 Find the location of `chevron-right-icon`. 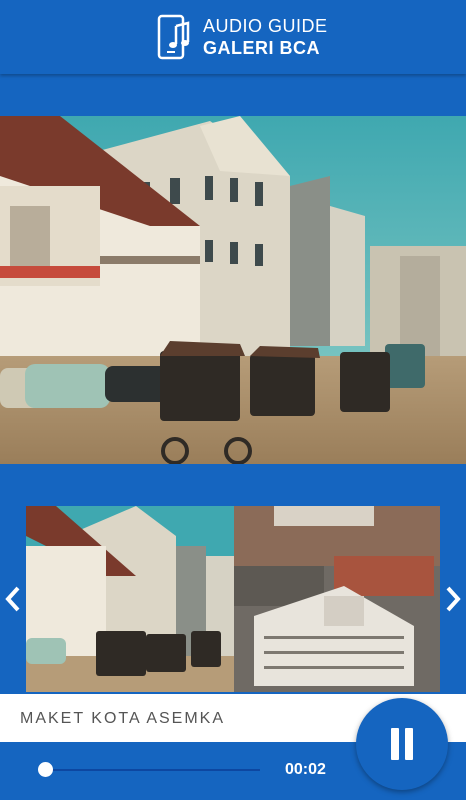

chevron-right-icon is located at coordinates (453, 599).